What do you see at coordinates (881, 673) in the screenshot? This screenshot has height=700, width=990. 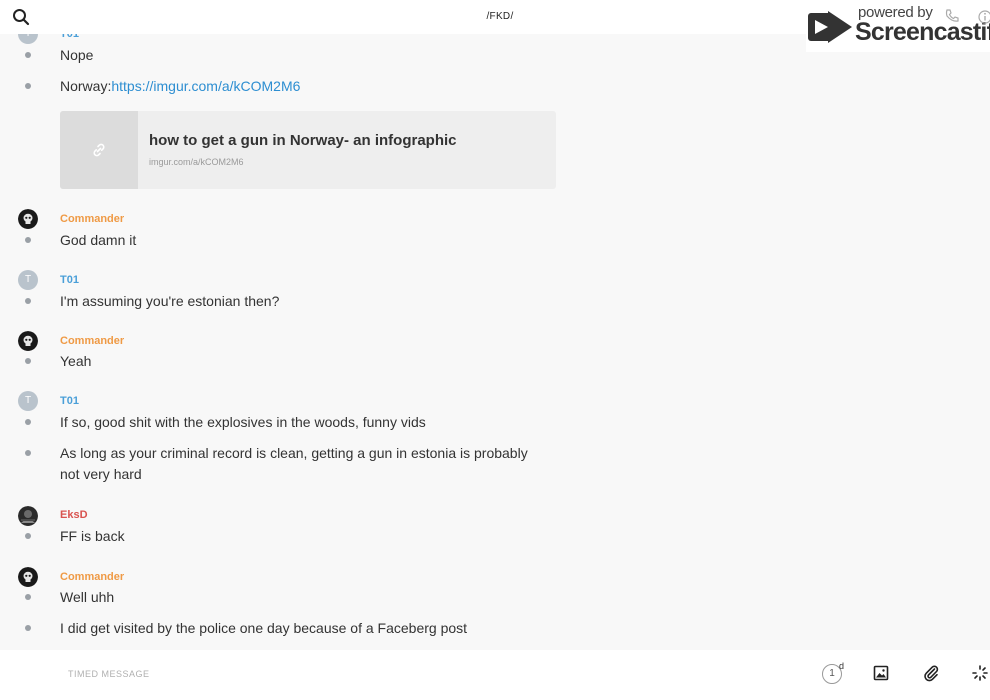 I see `image-icon` at bounding box center [881, 673].